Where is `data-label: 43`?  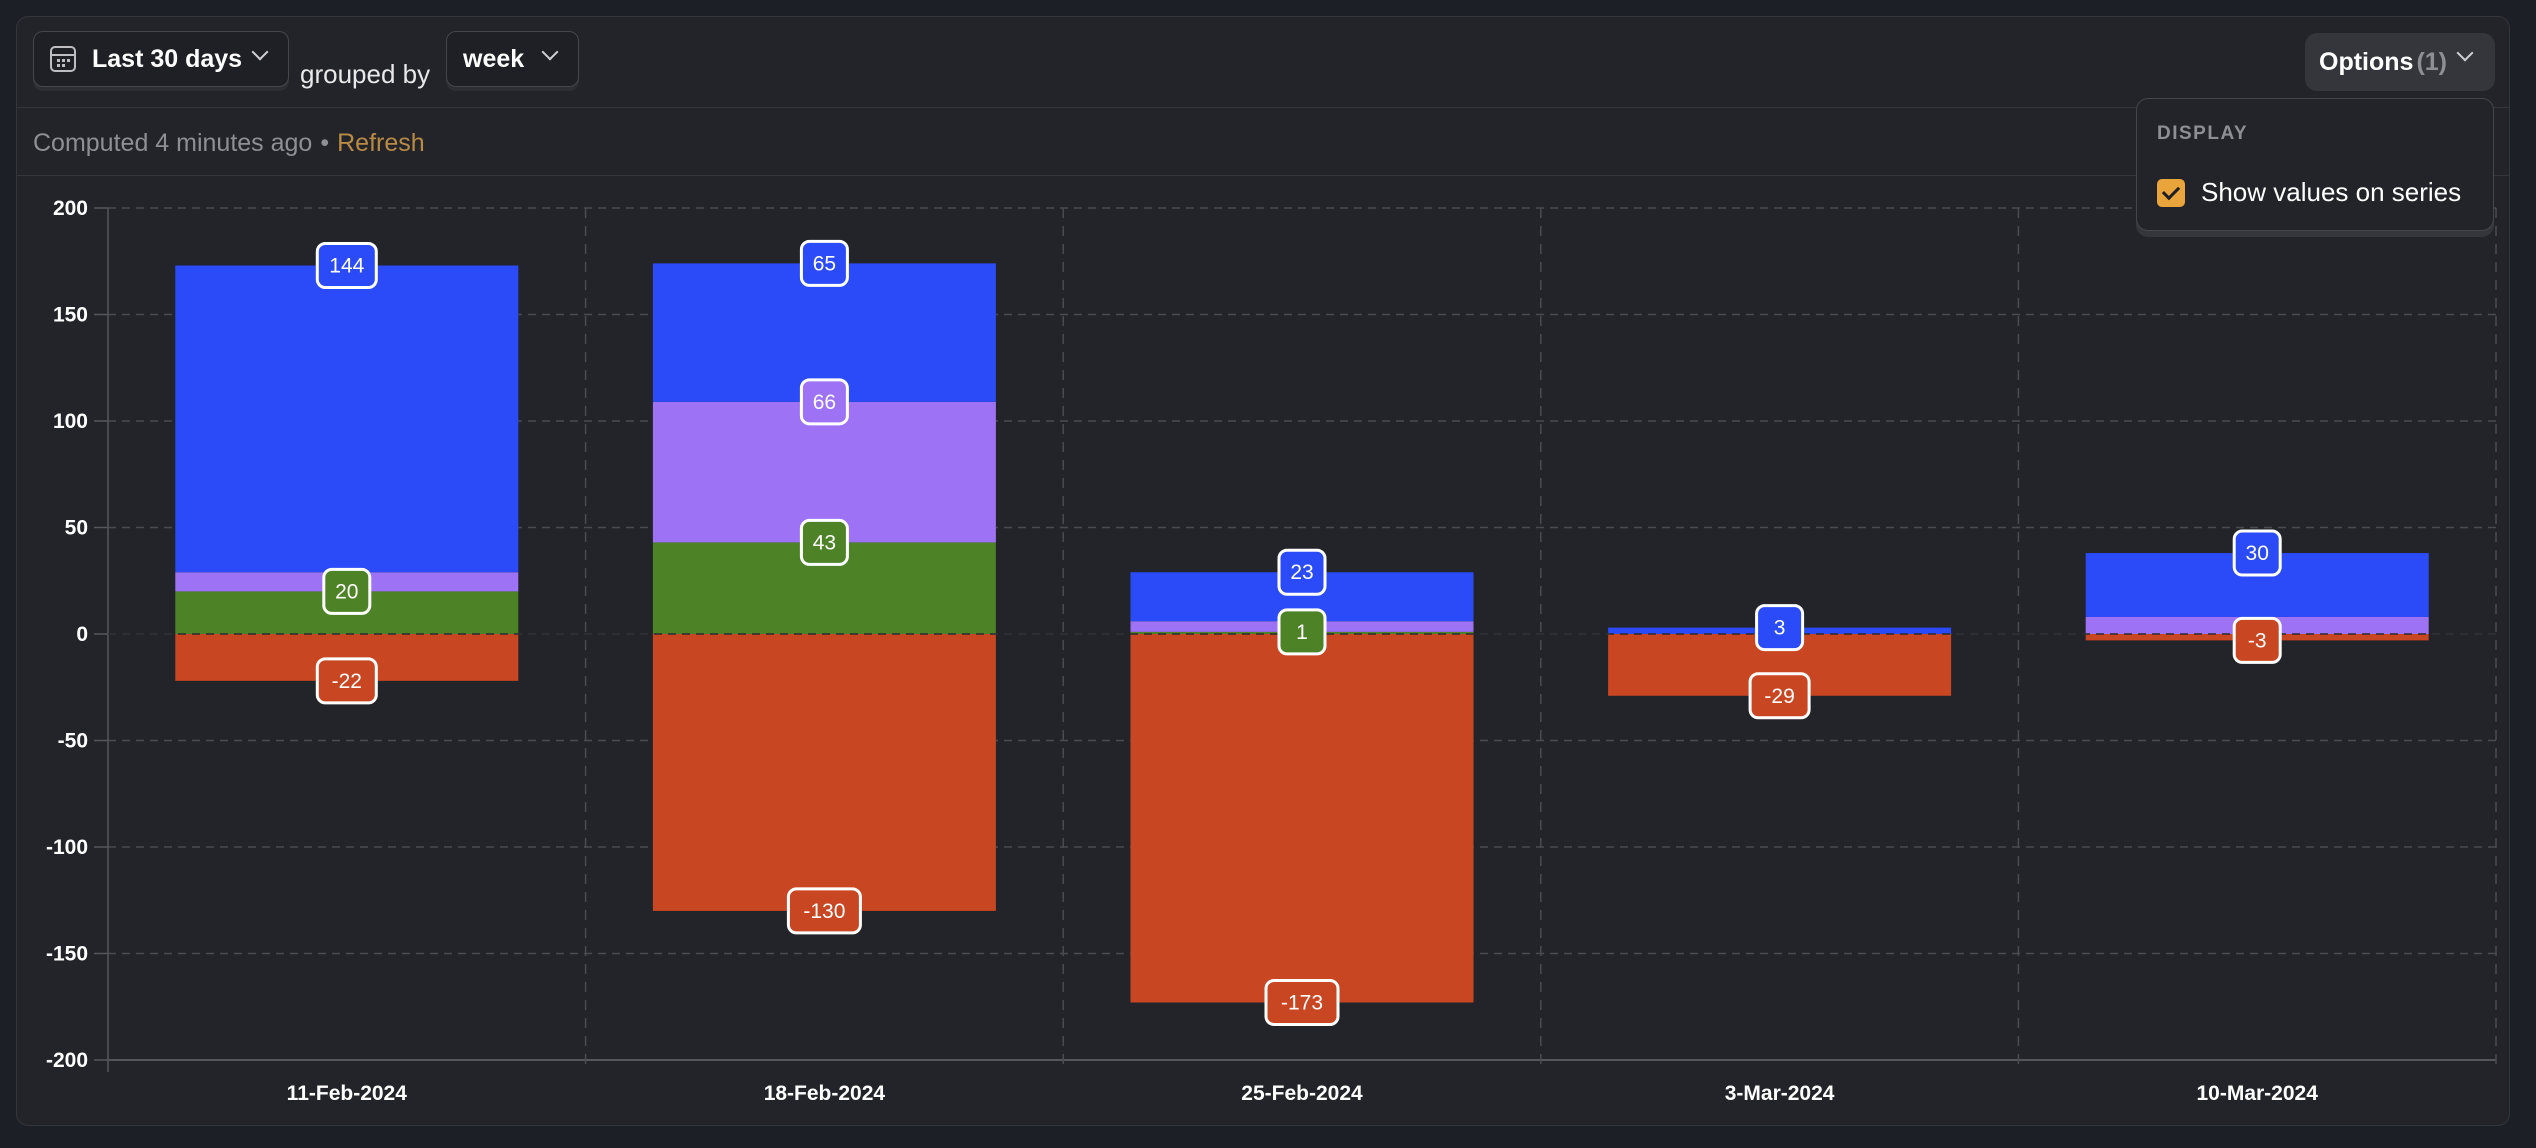
data-label: 43 is located at coordinates (824, 542).